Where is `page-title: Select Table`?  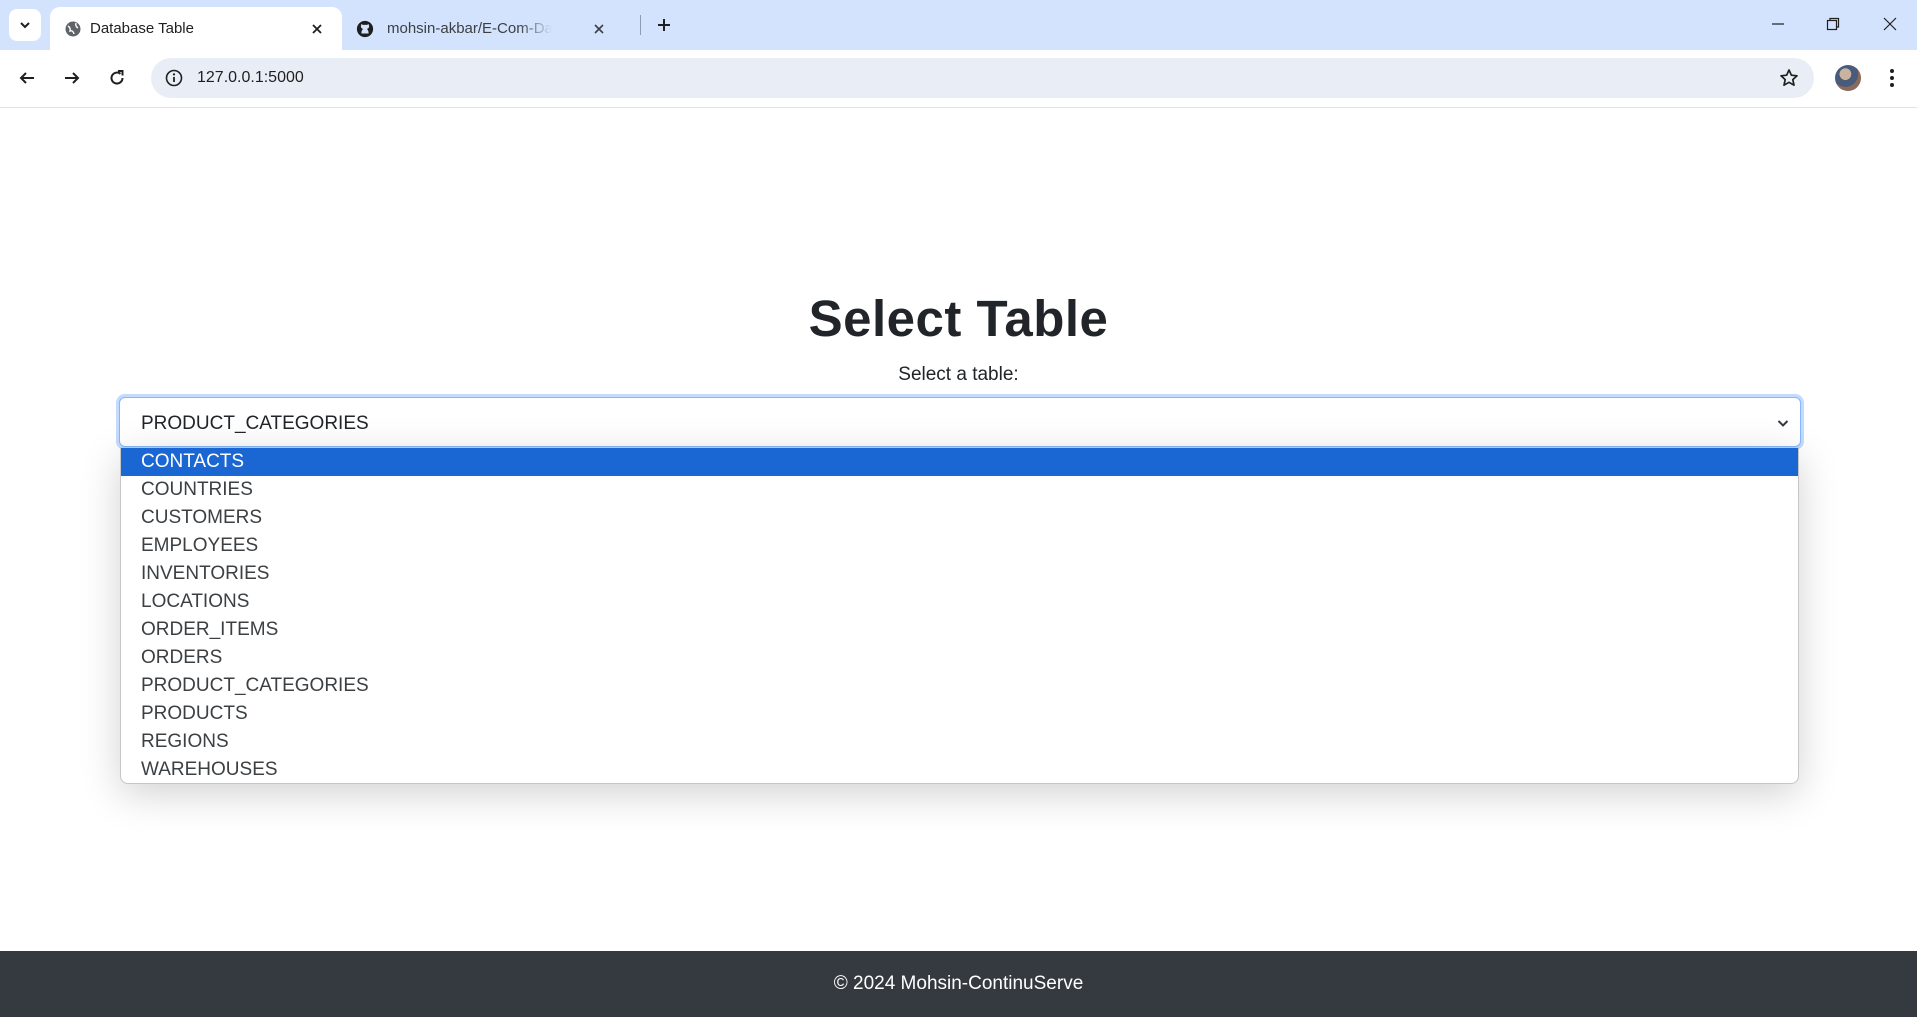 page-title: Select Table is located at coordinates (958, 318).